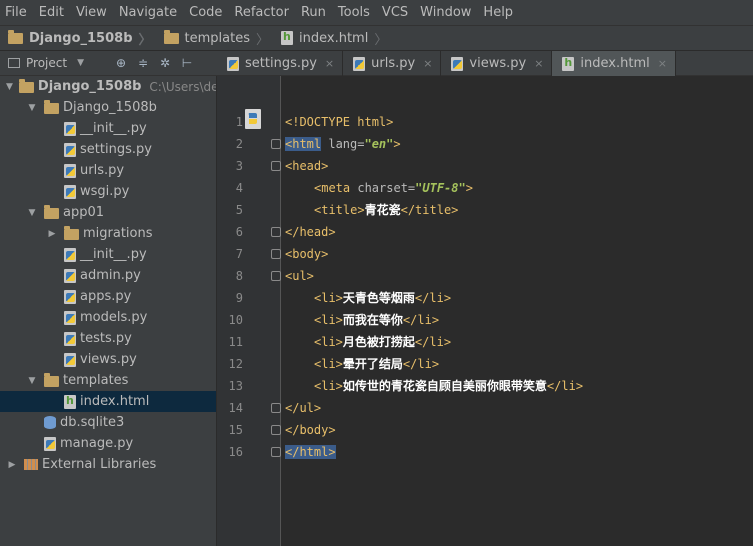 The width and height of the screenshot is (753, 546). What do you see at coordinates (307, 166) in the screenshot?
I see `code-token: <head>` at bounding box center [307, 166].